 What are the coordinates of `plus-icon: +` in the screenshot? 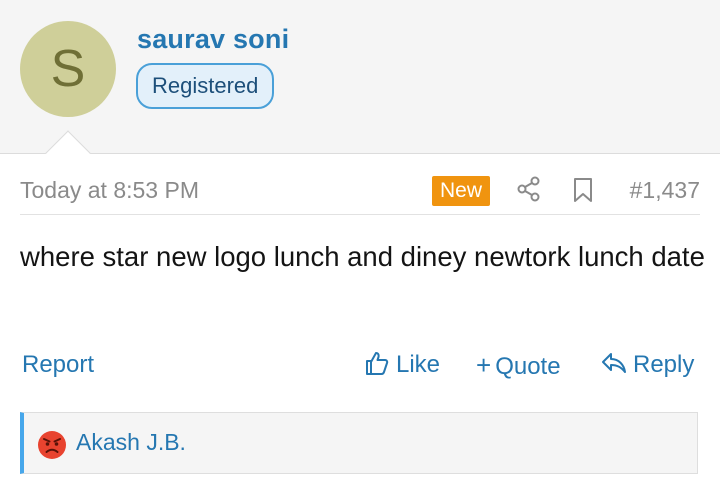 It's located at (484, 365).